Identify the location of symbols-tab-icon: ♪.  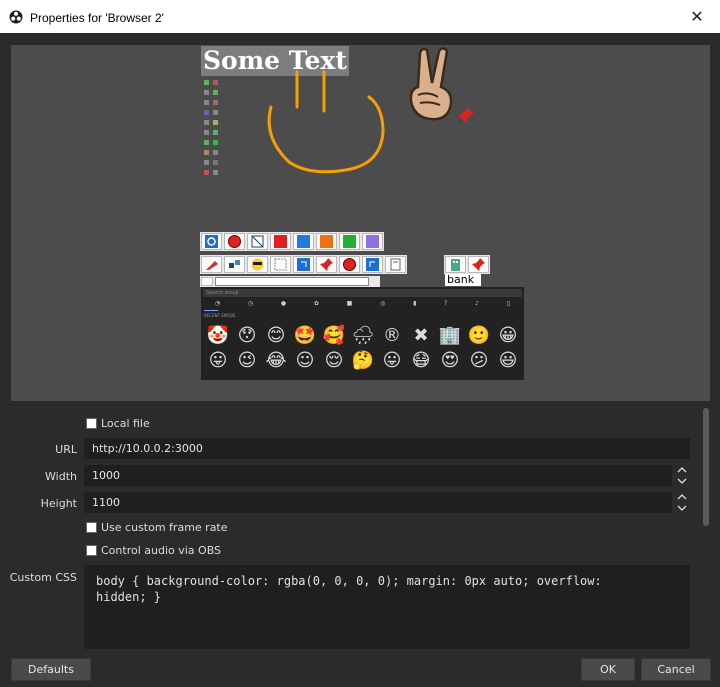
(477, 305).